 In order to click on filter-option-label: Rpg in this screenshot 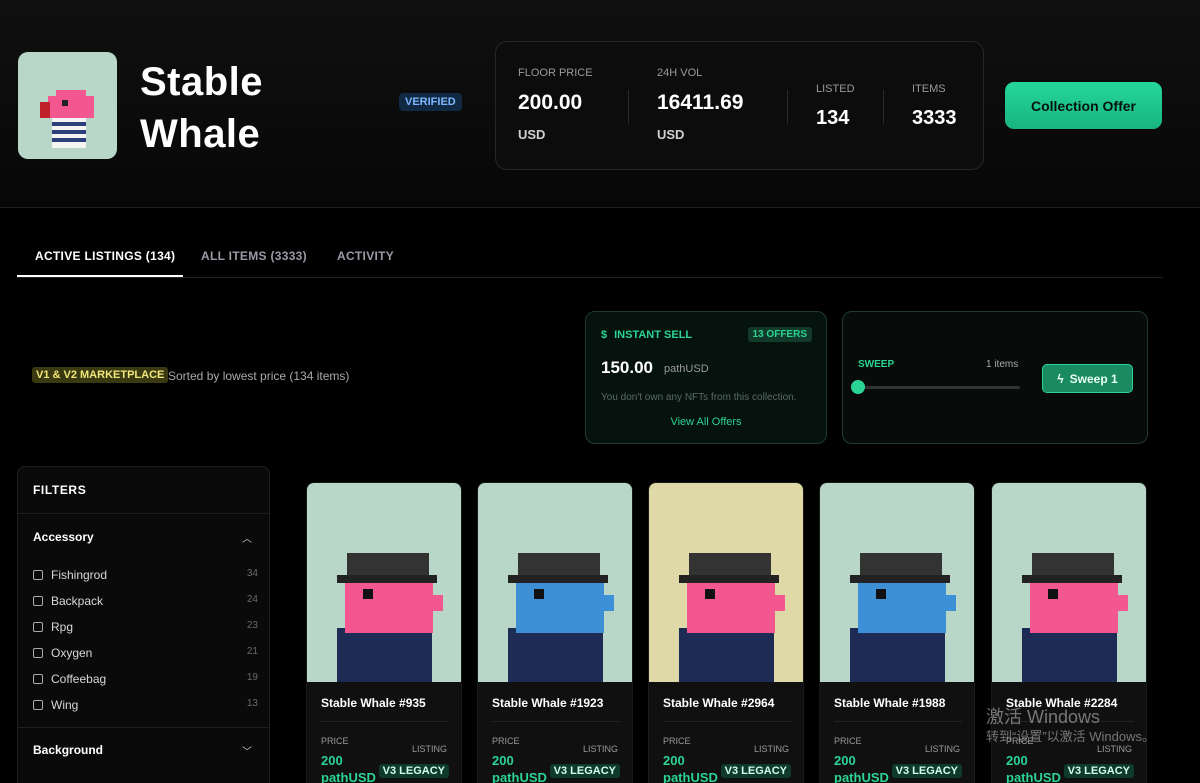, I will do `click(62, 627)`.